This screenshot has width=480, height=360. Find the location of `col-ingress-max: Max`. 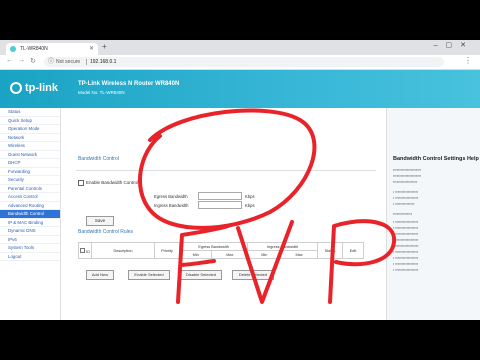

col-ingress-max: Max is located at coordinates (299, 254).